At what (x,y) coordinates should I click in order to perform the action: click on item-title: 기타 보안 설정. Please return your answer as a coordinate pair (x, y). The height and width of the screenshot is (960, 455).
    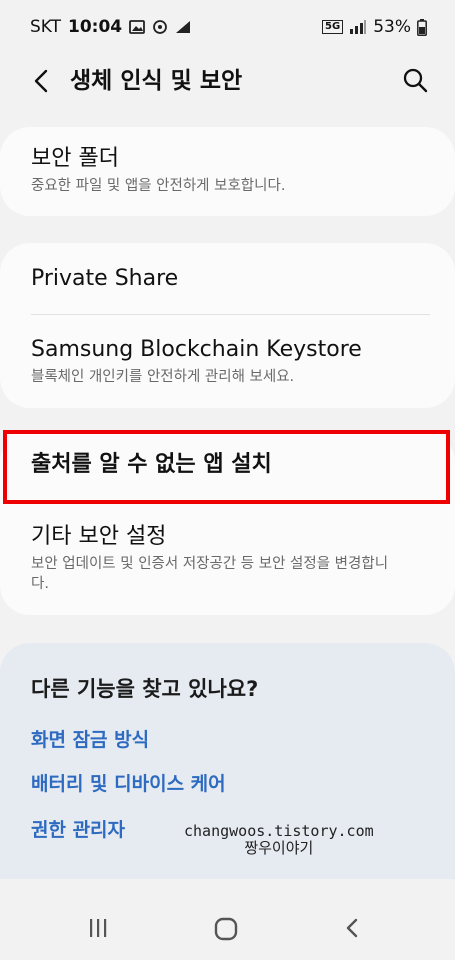
    Looking at the image, I should click on (99, 536).